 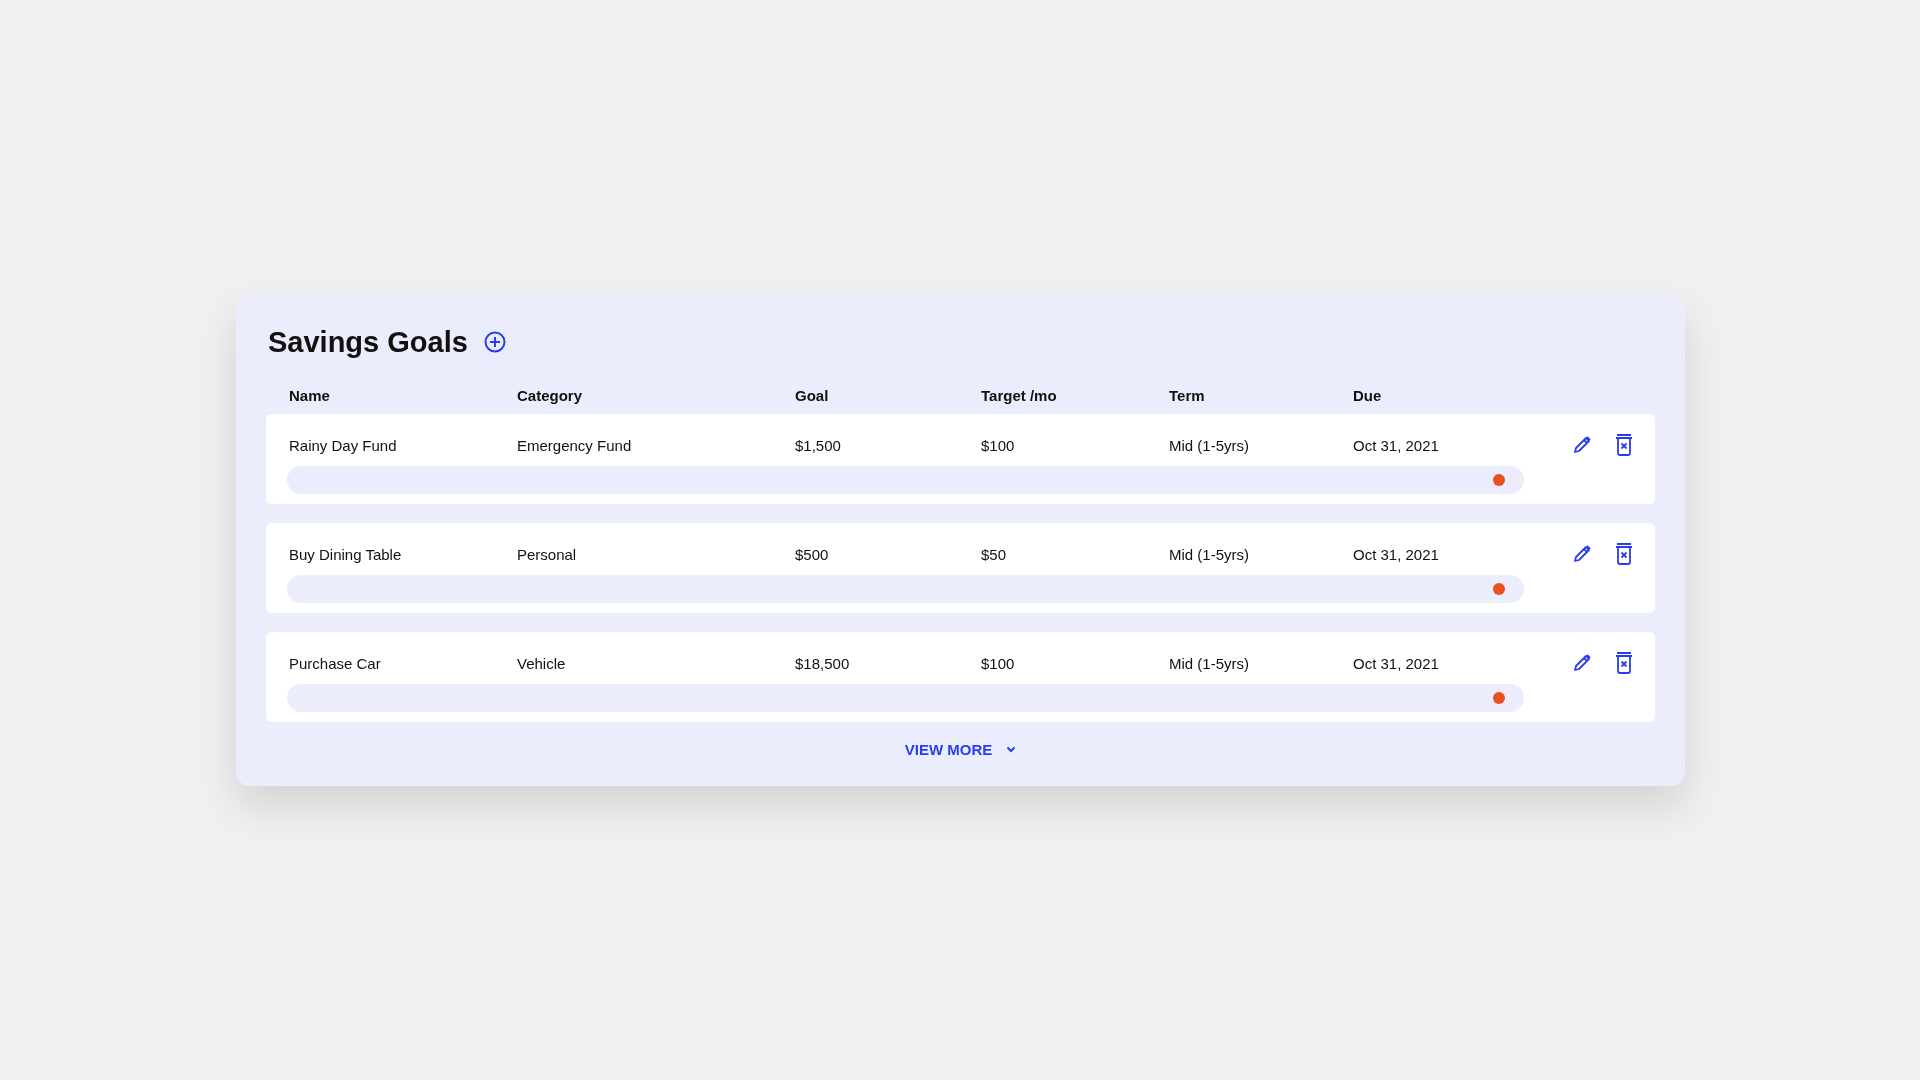 What do you see at coordinates (1187, 395) in the screenshot?
I see `column-header: Term` at bounding box center [1187, 395].